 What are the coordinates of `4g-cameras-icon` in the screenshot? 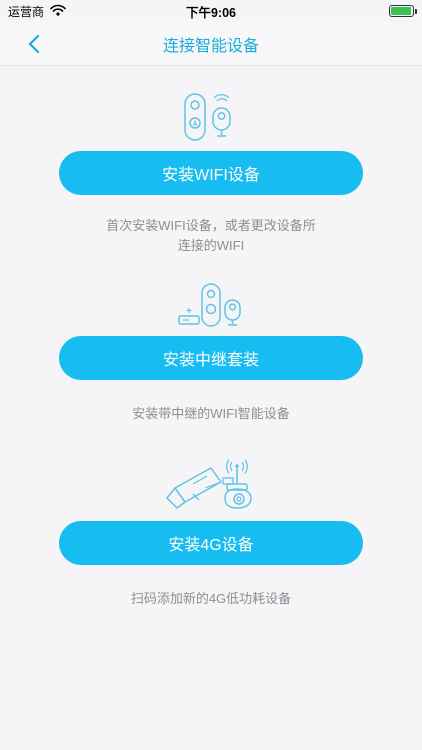 It's located at (209, 484).